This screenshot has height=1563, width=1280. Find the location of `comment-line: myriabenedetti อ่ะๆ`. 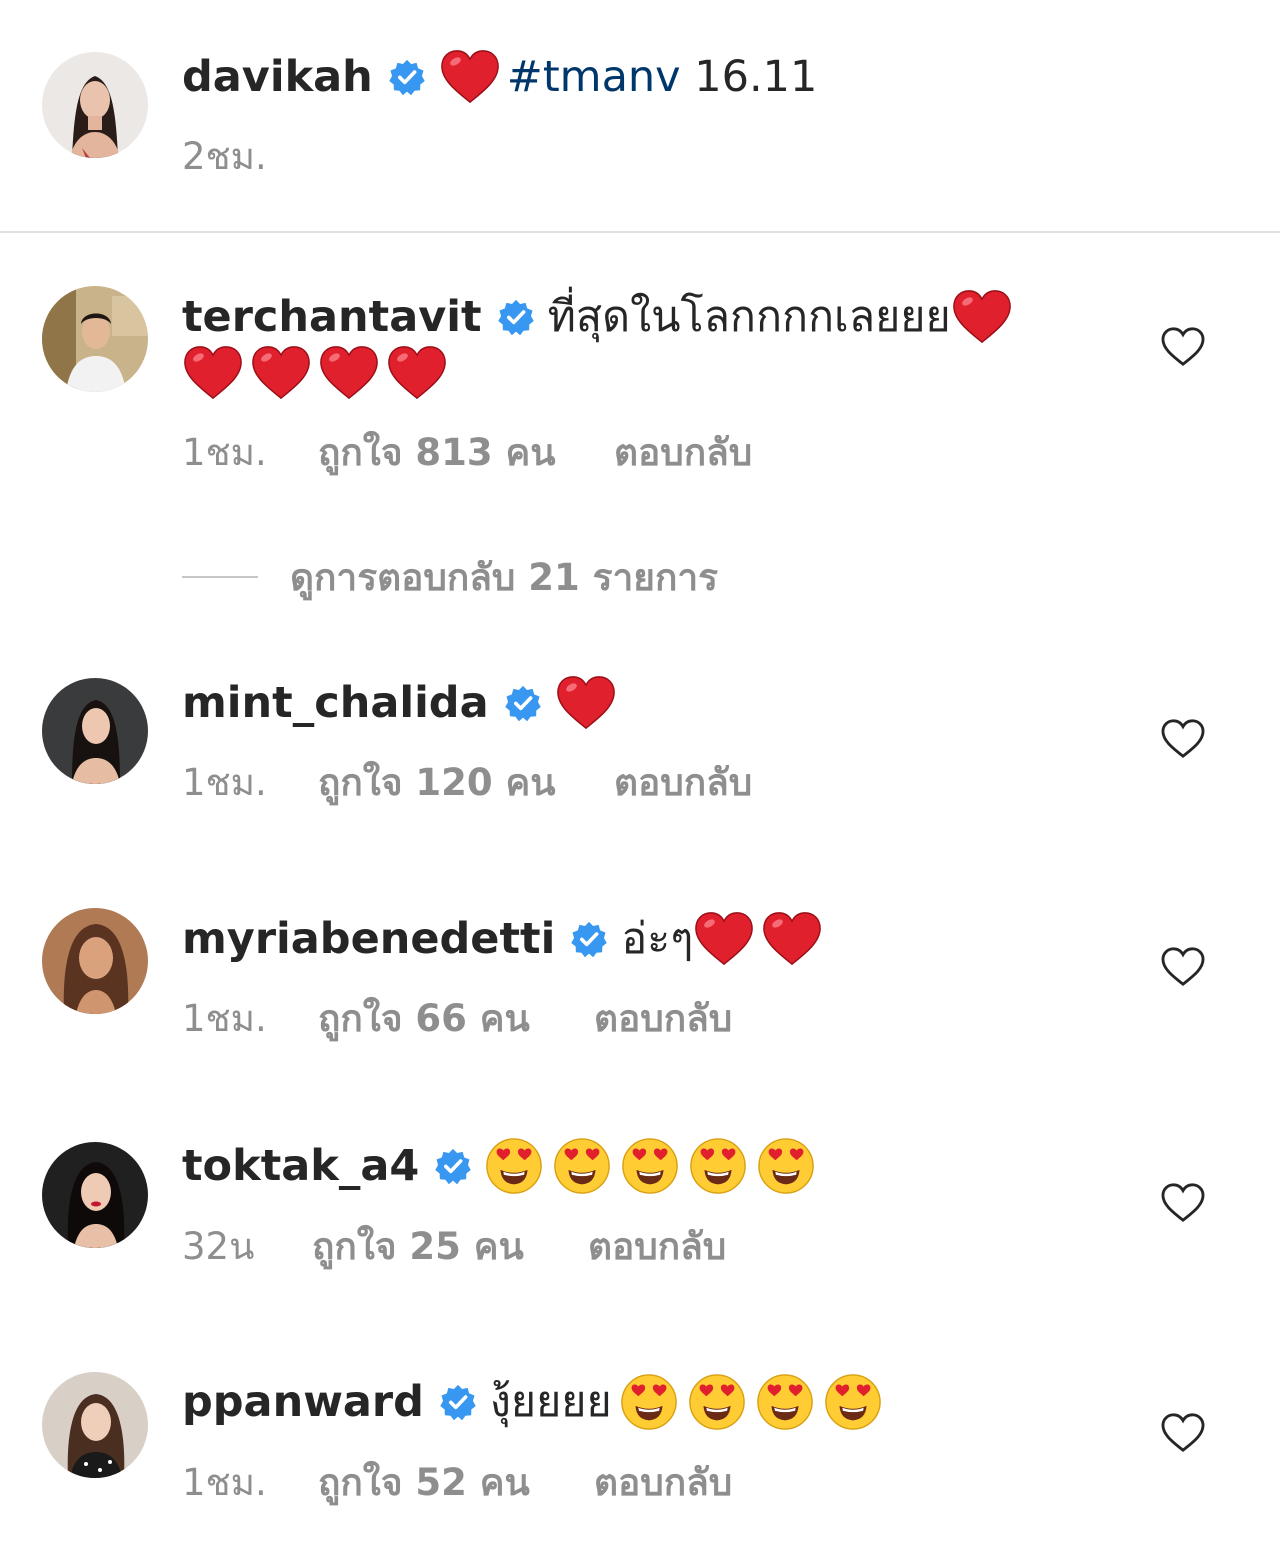

comment-line: myriabenedetti อ่ะๆ is located at coordinates (505, 939).